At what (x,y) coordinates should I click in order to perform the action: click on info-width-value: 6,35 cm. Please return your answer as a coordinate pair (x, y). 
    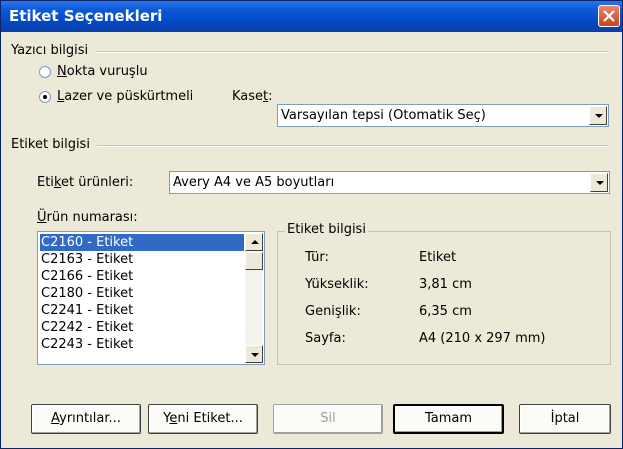
    Looking at the image, I should click on (445, 311).